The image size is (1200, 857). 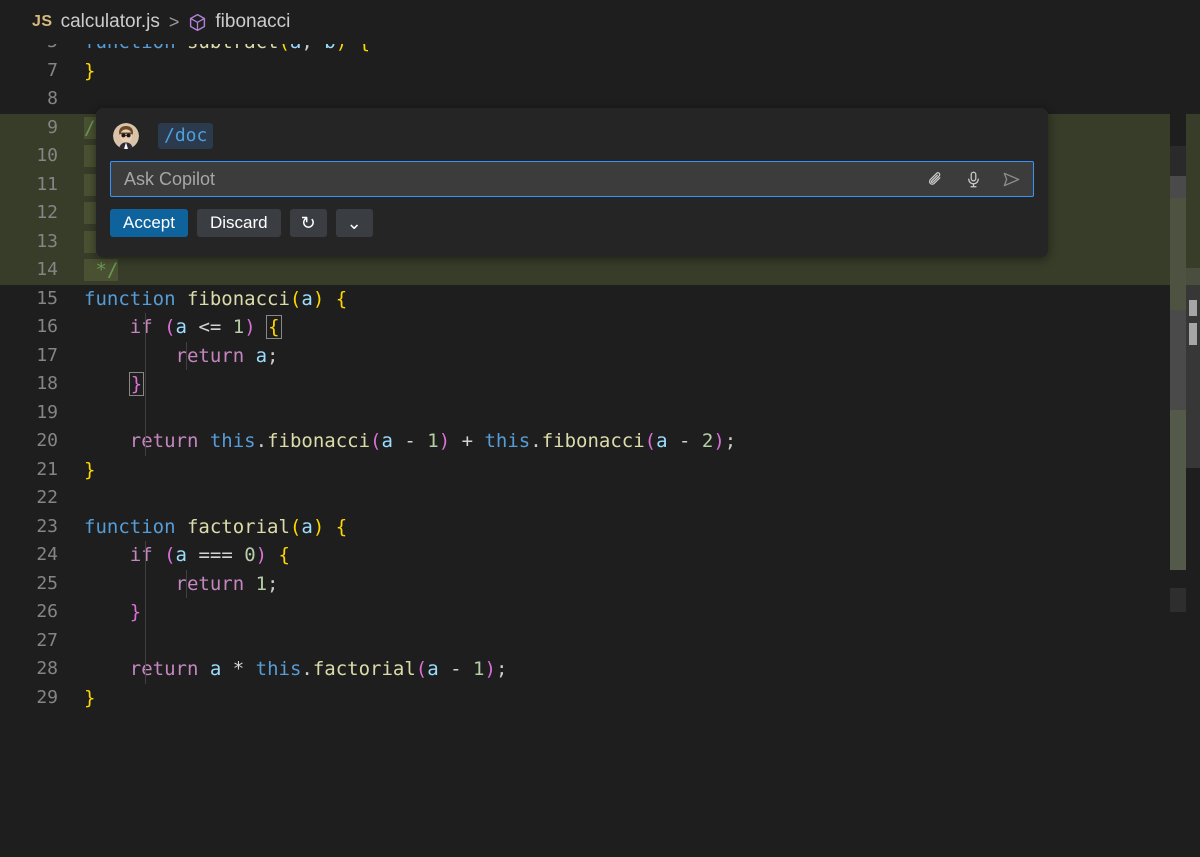 What do you see at coordinates (215, 327) in the screenshot?
I see `code-token: <=` at bounding box center [215, 327].